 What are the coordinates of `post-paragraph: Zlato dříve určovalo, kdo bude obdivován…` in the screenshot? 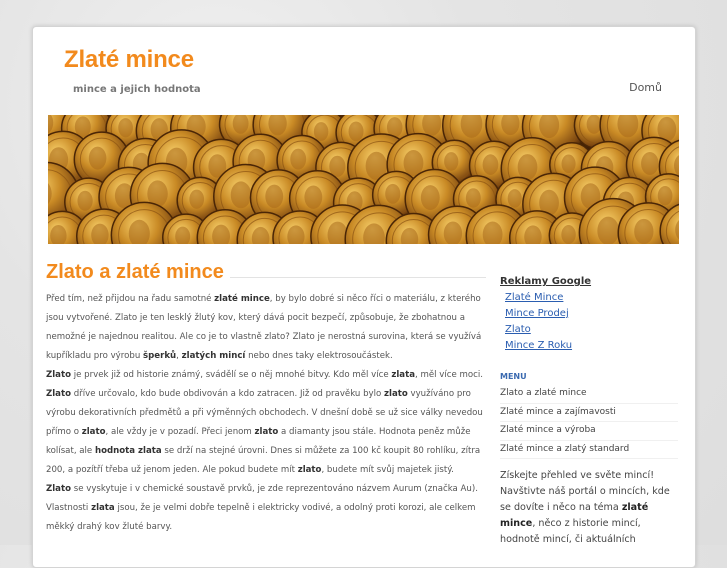 It's located at (266, 432).